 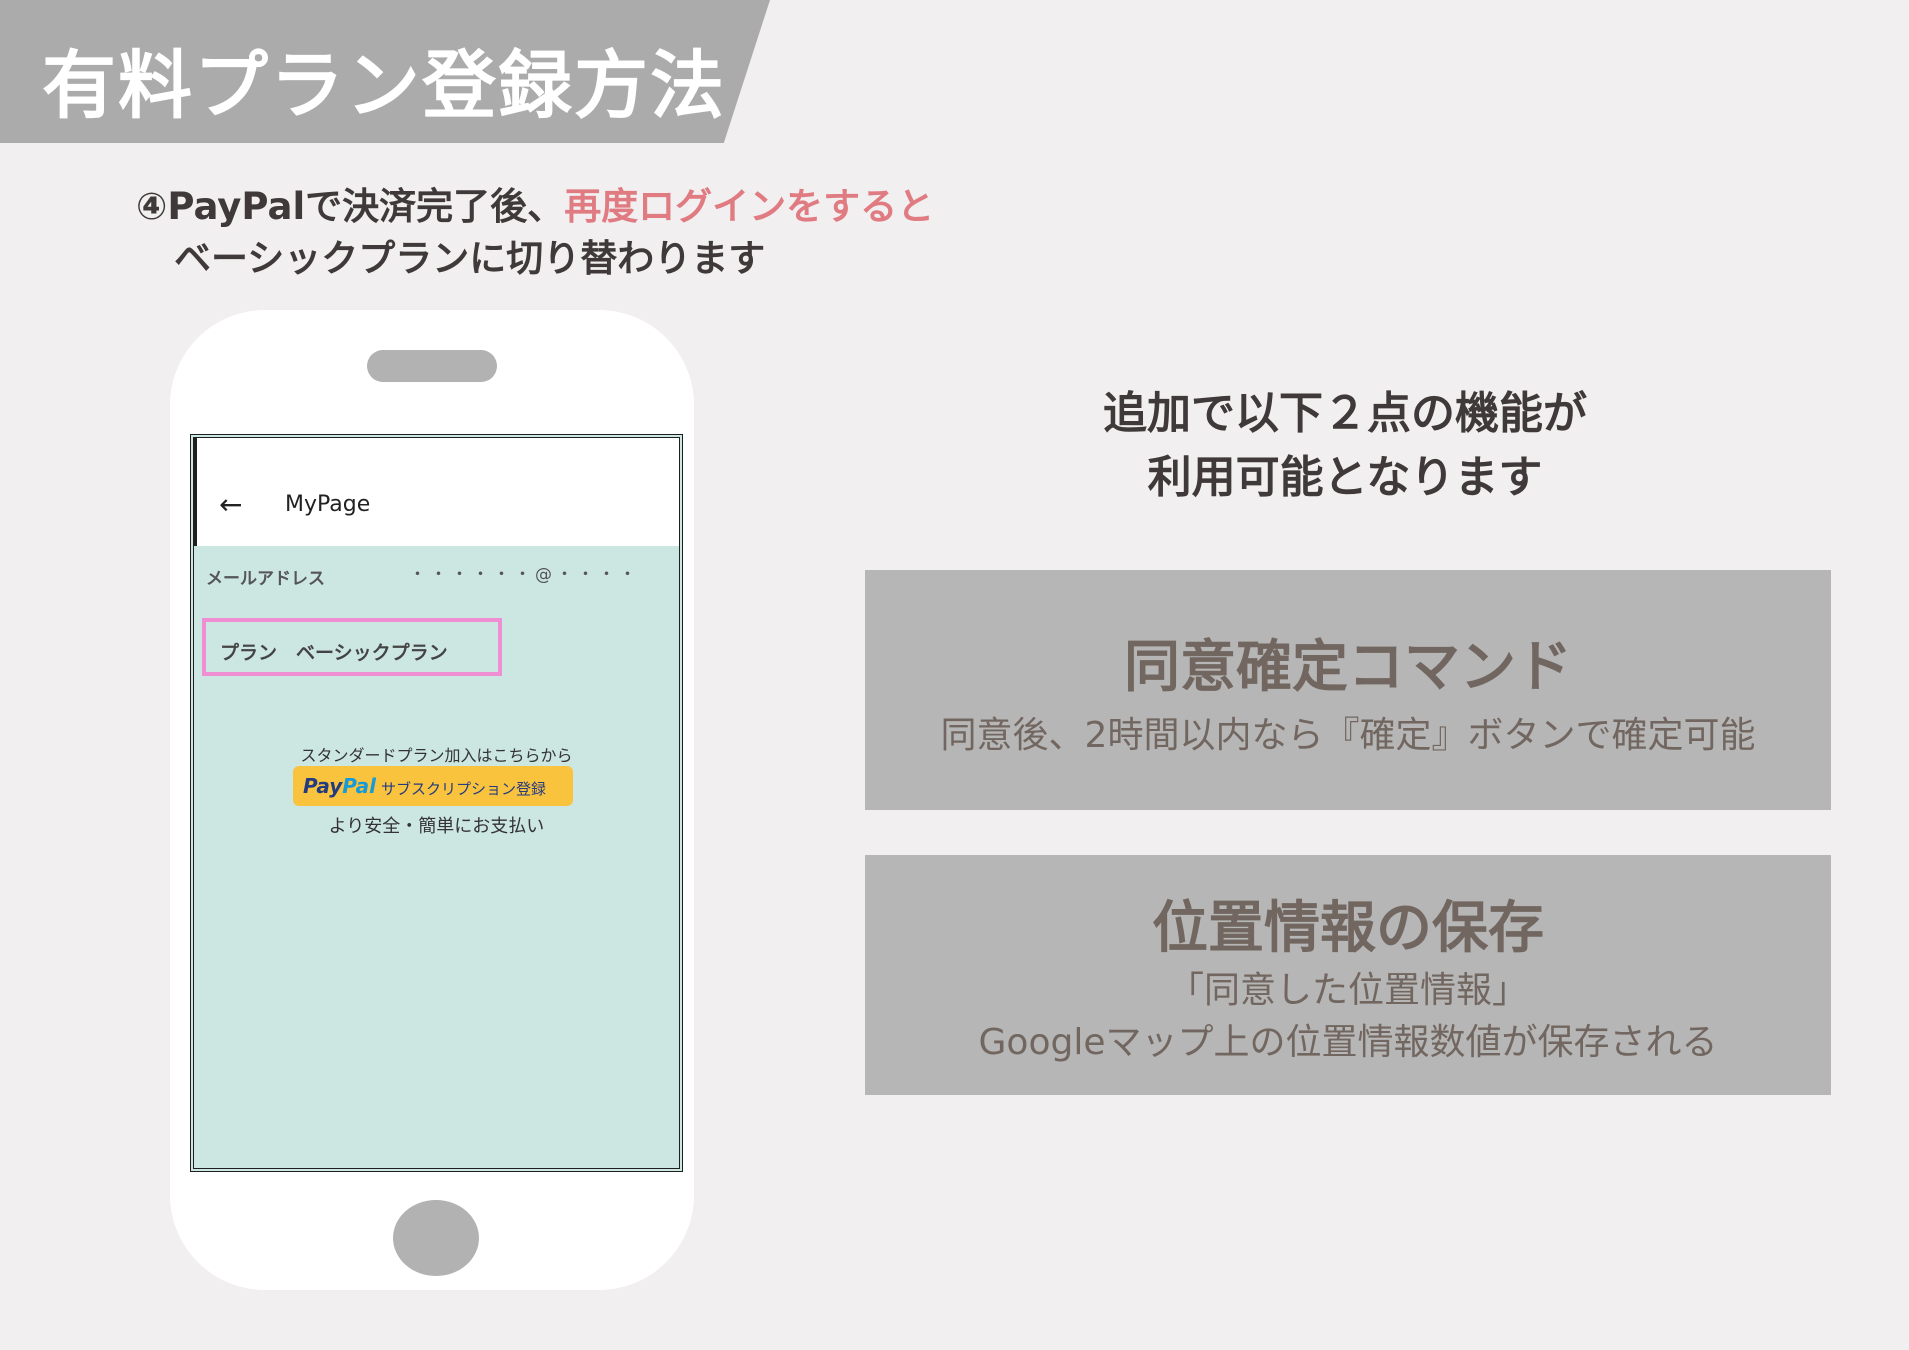 I want to click on feature-card-desc: 同意後、2時間以内なら『確定』ボタンで確定可能, so click(x=1348, y=735).